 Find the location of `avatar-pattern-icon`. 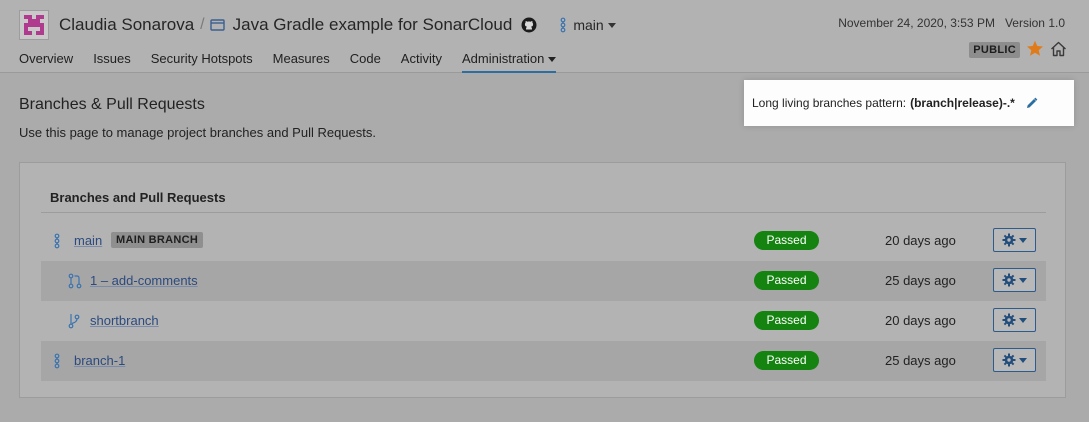

avatar-pattern-icon is located at coordinates (34, 25).